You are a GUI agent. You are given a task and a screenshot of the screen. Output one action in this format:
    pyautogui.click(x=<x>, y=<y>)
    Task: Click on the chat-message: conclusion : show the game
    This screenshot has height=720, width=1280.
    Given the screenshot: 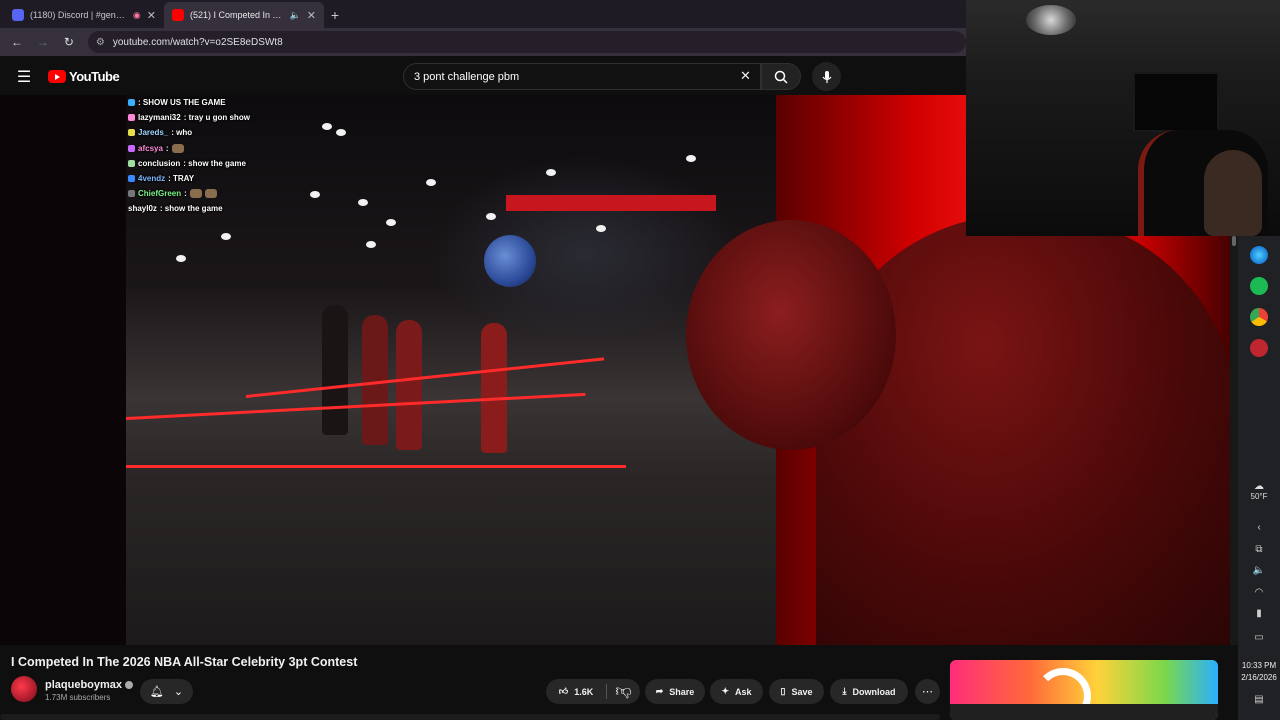 What is the action you would take?
    pyautogui.click(x=238, y=163)
    